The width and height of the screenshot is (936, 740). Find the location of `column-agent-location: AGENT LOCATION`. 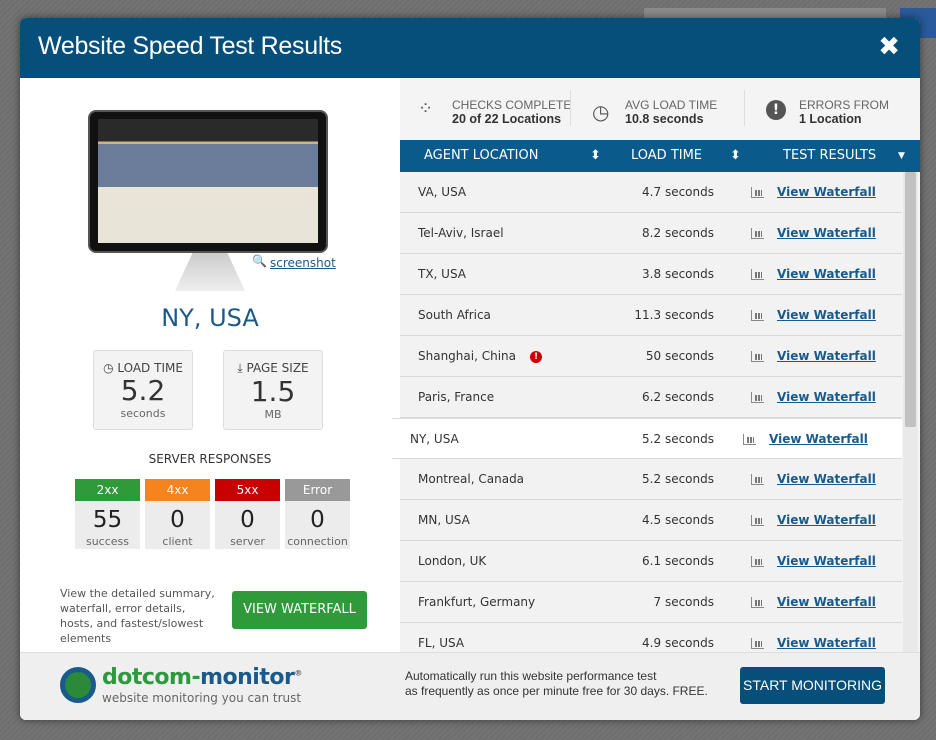

column-agent-location: AGENT LOCATION is located at coordinates (481, 156).